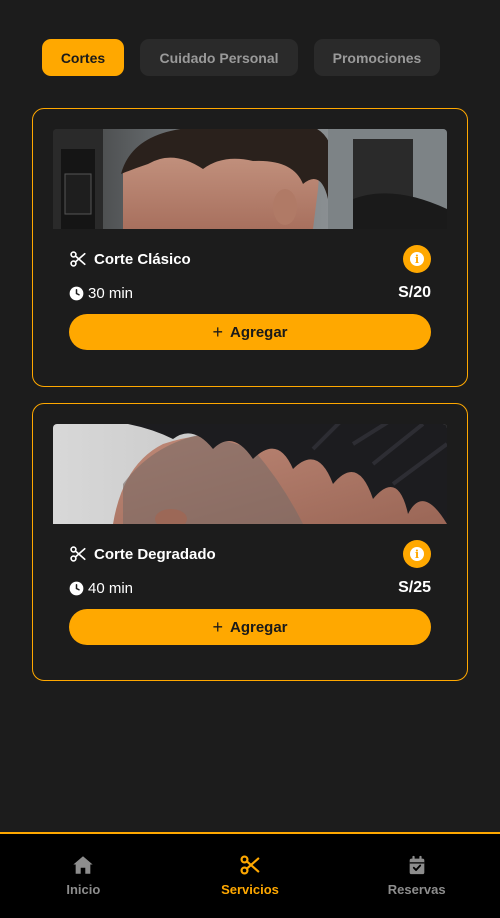 This screenshot has height=918, width=500. Describe the element at coordinates (83, 57) in the screenshot. I see `tab-cortes: Cortes` at that location.